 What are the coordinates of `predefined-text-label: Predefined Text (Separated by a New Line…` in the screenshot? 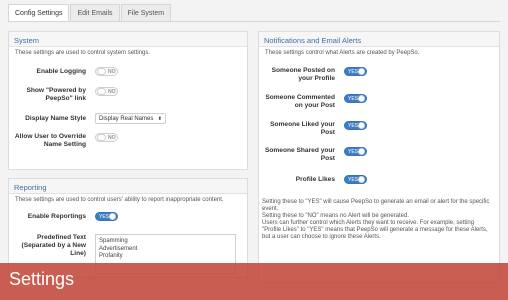 It's located at (54, 245).